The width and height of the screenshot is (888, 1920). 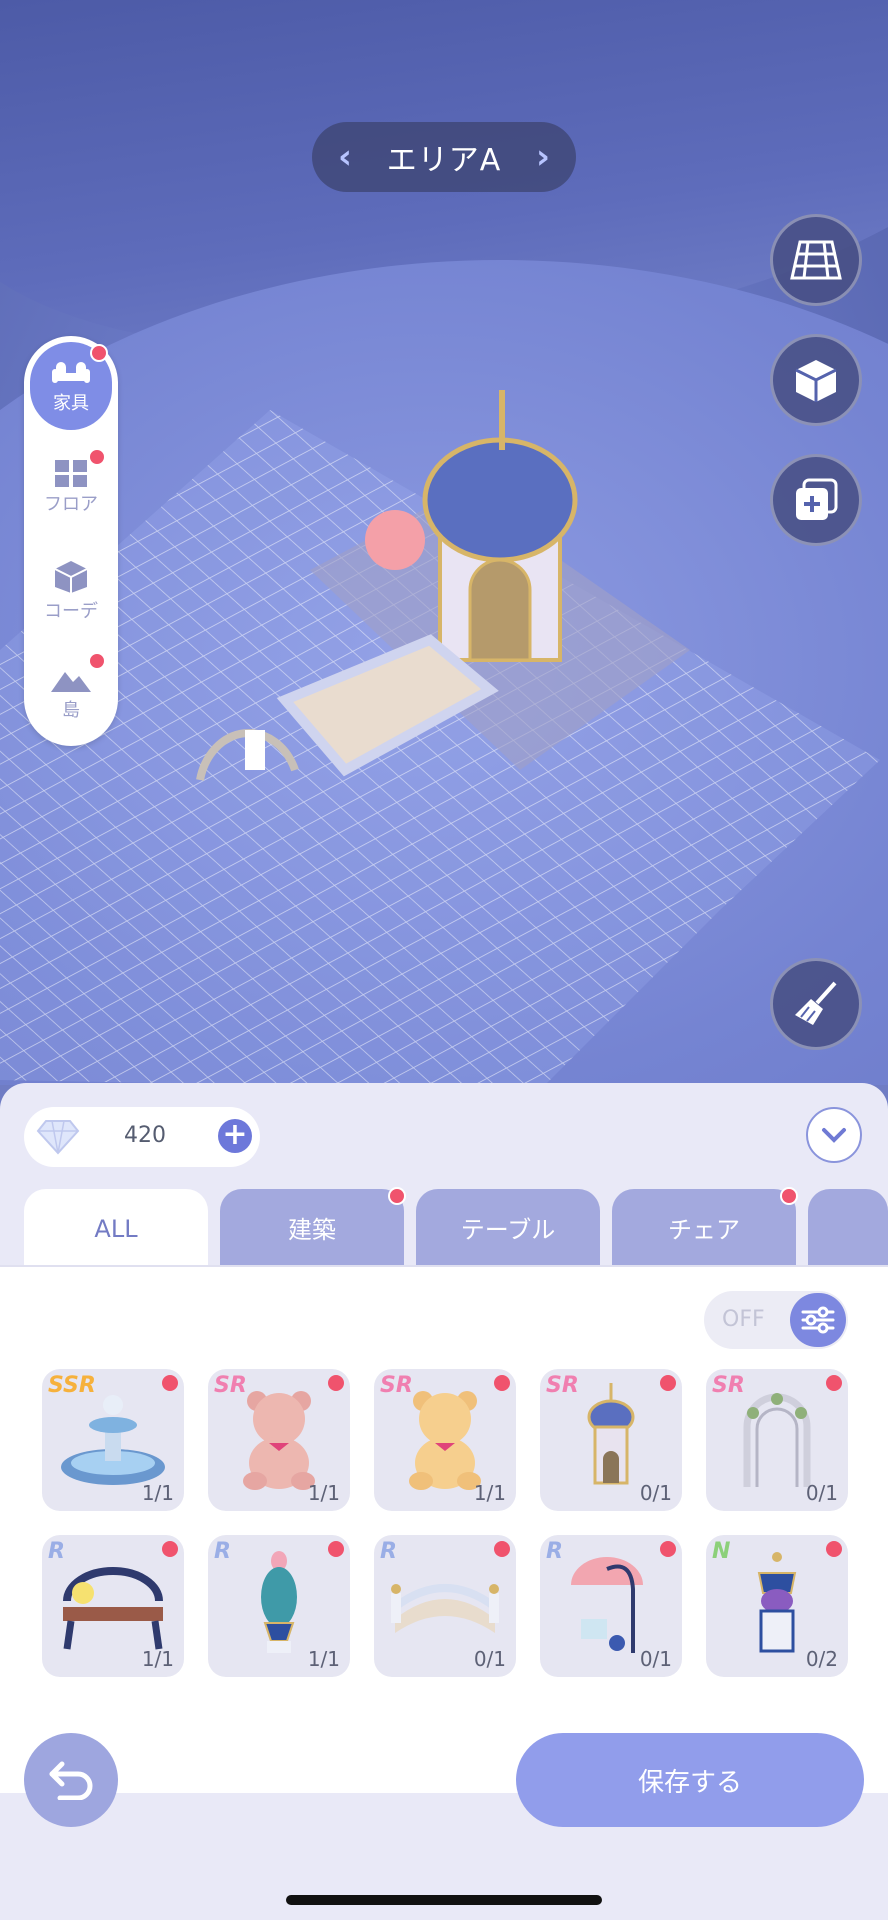 I want to click on grid-icon, so click(x=816, y=260).